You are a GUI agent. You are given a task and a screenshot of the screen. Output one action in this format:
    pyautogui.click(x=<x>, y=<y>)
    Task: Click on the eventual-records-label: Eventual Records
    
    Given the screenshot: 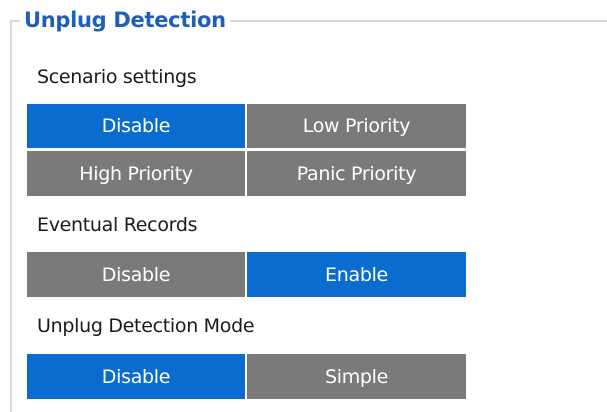 What is the action you would take?
    pyautogui.click(x=117, y=225)
    